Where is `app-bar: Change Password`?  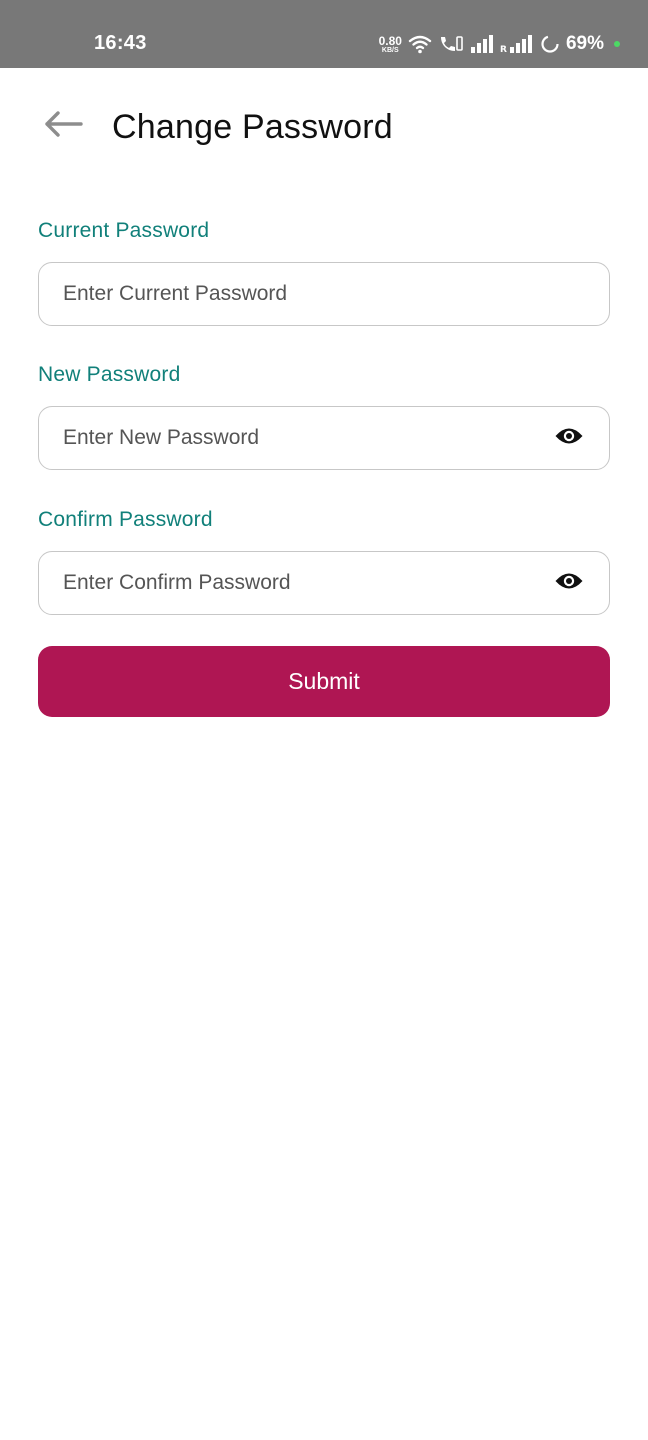
app-bar: Change Password is located at coordinates (324, 128).